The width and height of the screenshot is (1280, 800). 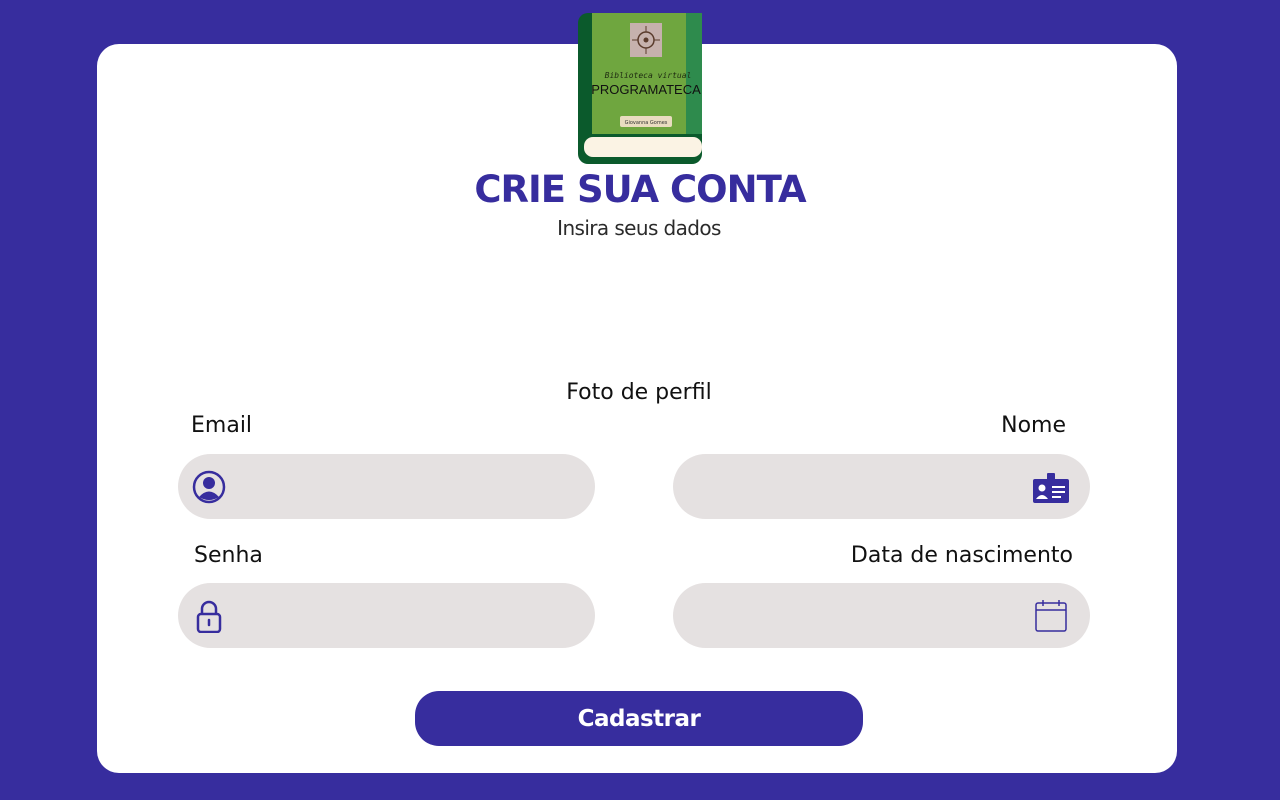 I want to click on email-input, so click(x=388, y=486).